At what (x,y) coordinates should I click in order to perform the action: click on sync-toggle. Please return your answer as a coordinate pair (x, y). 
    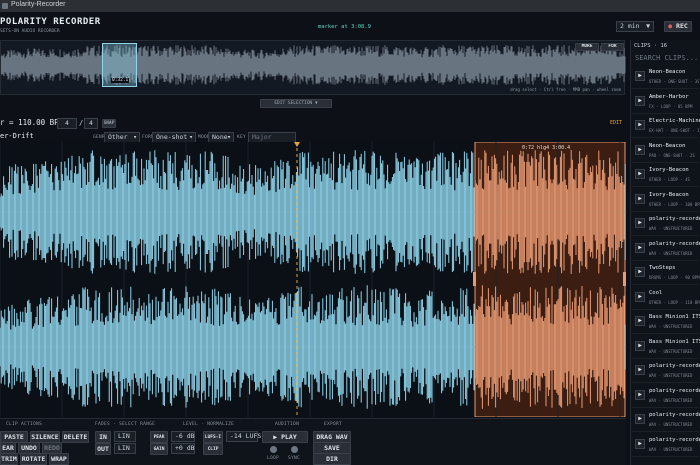
    Looking at the image, I should click on (294, 449).